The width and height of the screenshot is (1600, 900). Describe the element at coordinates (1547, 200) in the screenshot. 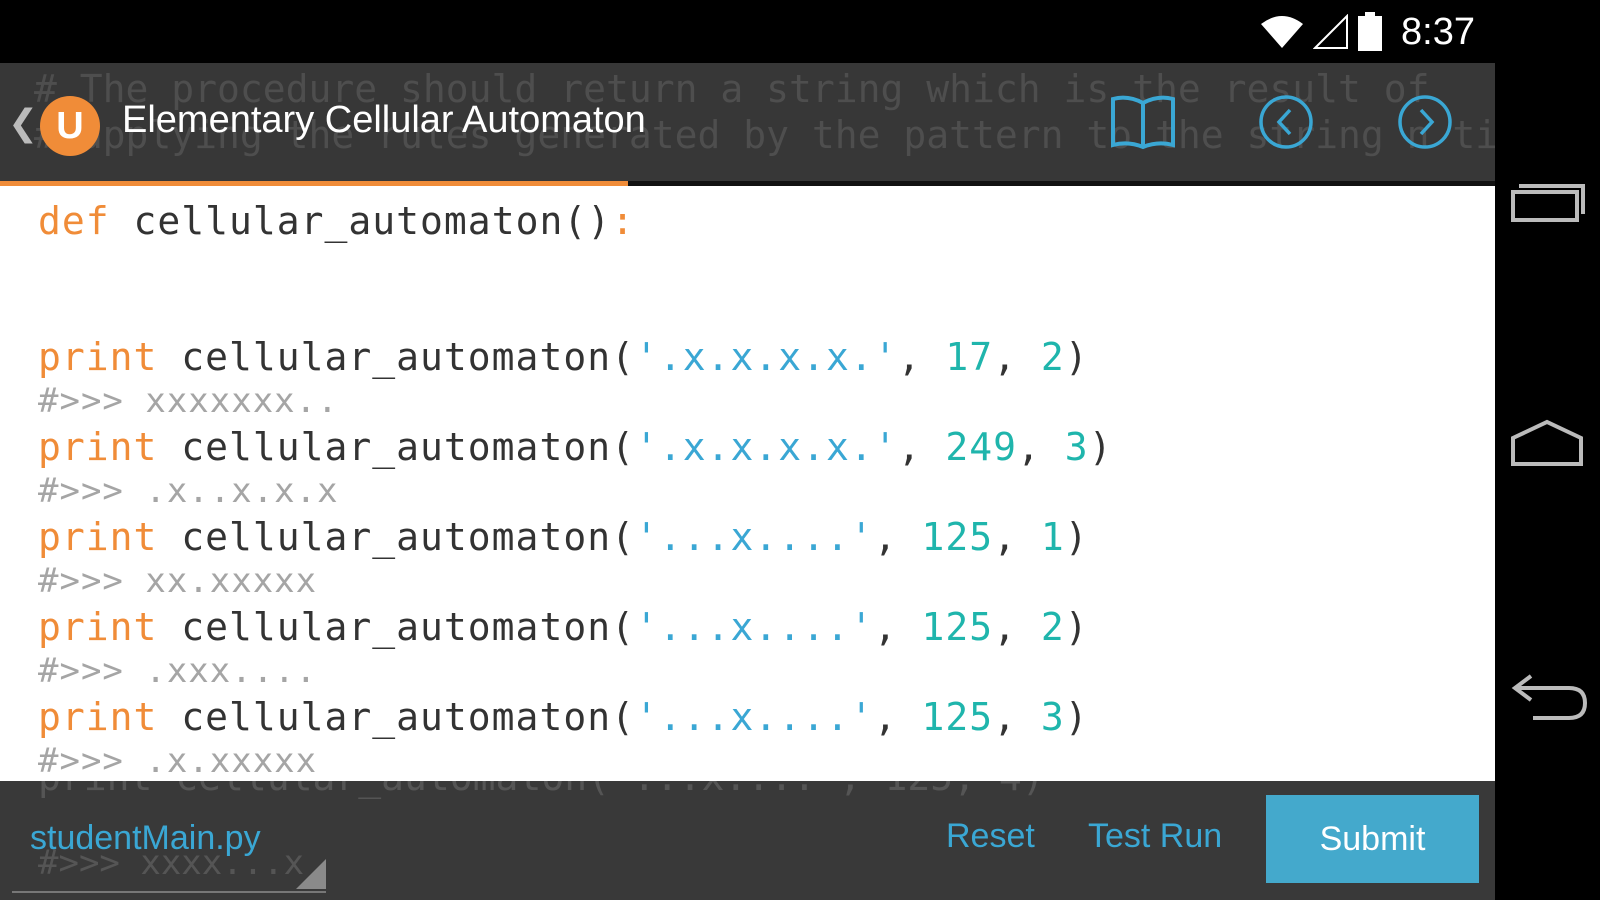

I see `recent-apps-icon` at that location.